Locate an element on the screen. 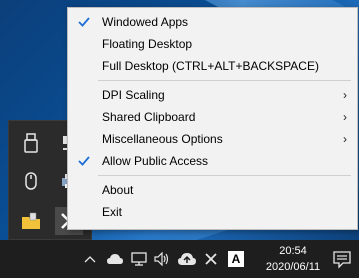 This screenshot has height=278, width=359. clock-time: 20:54 is located at coordinates (293, 251).